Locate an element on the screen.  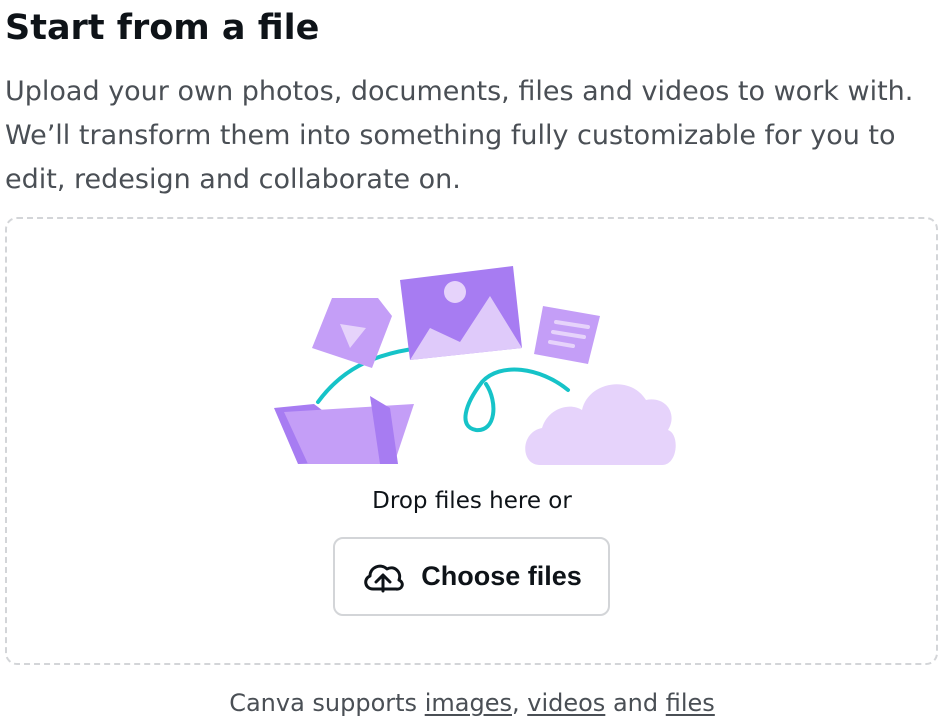
folder-icon is located at coordinates (344, 430).